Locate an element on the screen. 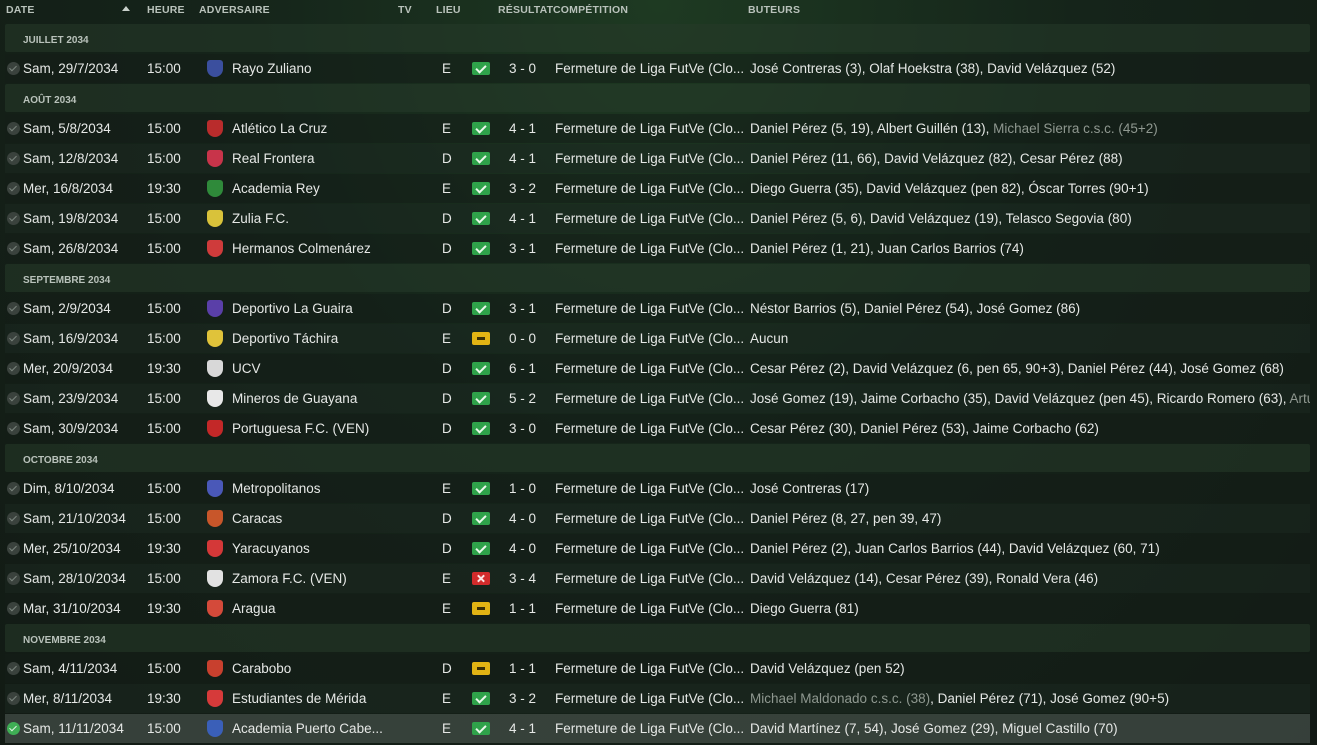  goal-scorers: David Velázquez (pen 52) is located at coordinates (827, 668).